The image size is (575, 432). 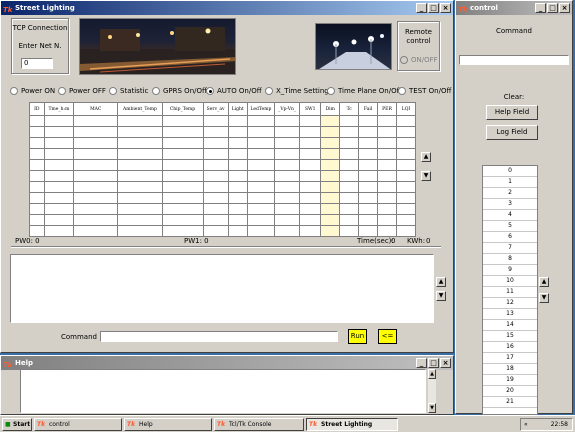 I want to click on list-item: 17, so click(x=510, y=358).